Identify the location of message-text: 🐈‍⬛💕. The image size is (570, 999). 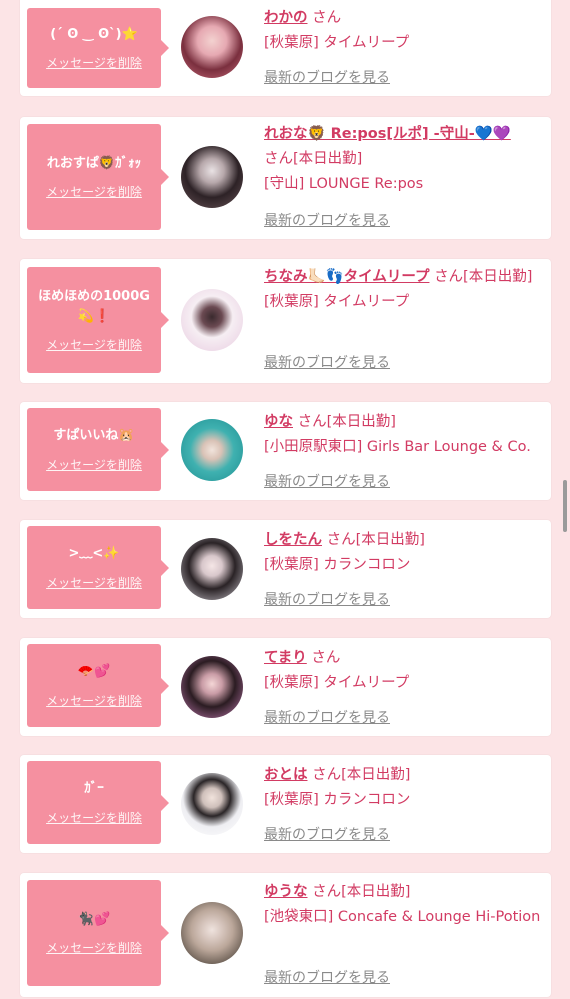
(94, 919).